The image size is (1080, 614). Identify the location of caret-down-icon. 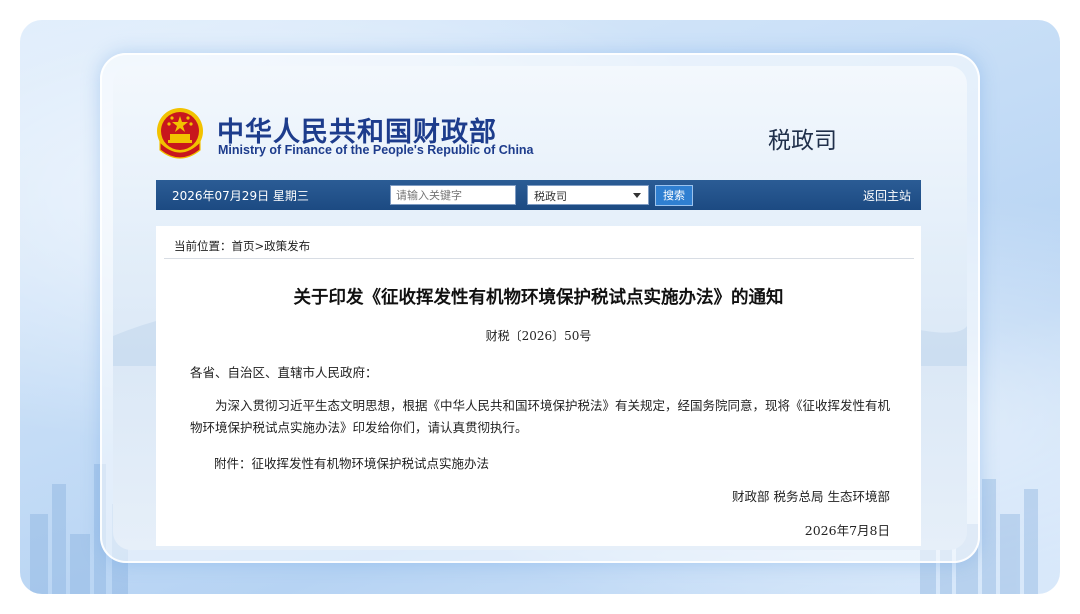
(637, 195).